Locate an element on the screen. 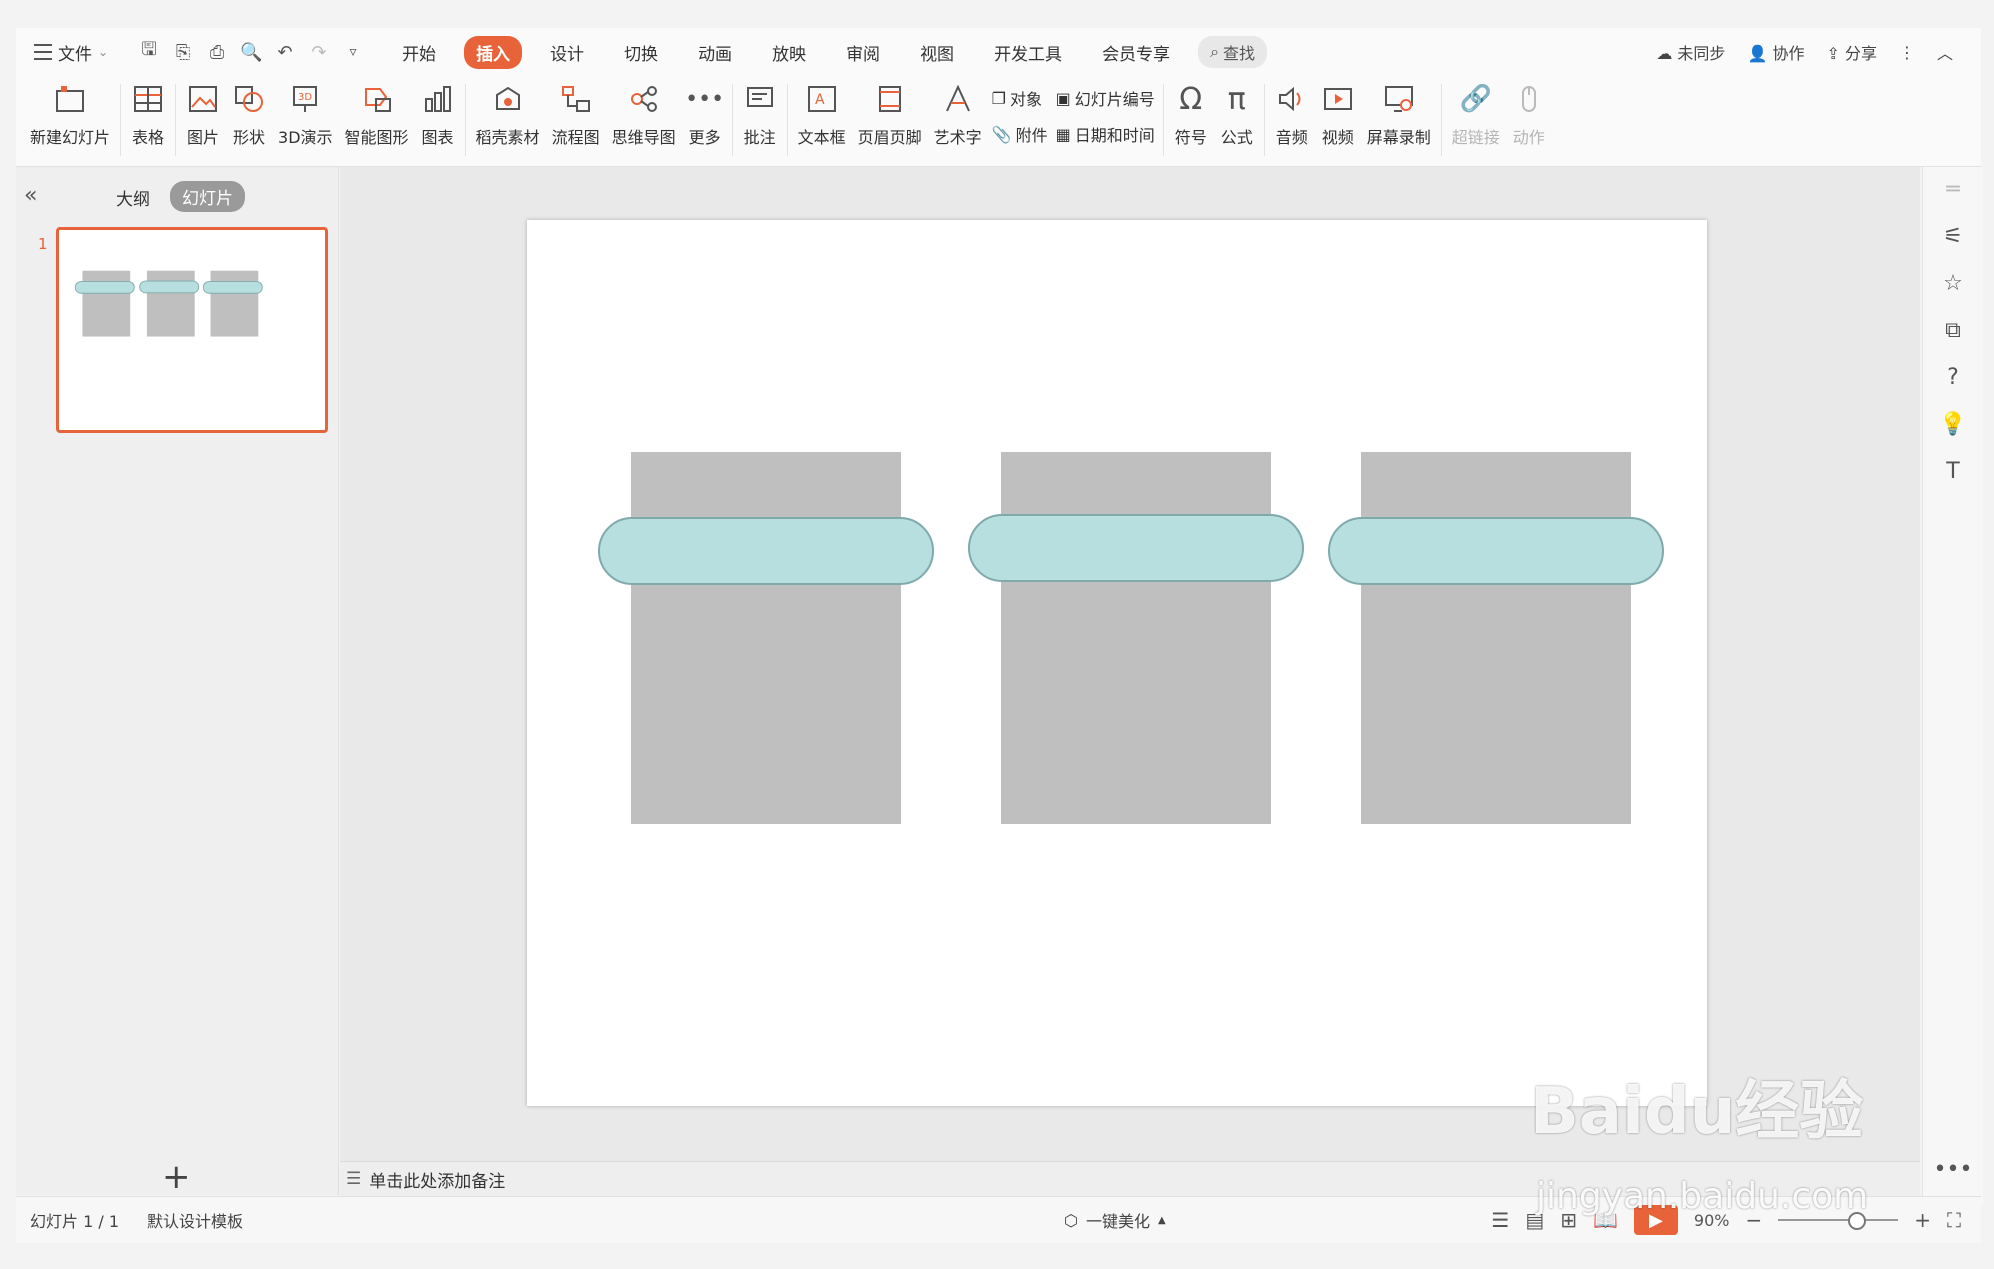  zoom-in-icon: + is located at coordinates (1922, 1220).